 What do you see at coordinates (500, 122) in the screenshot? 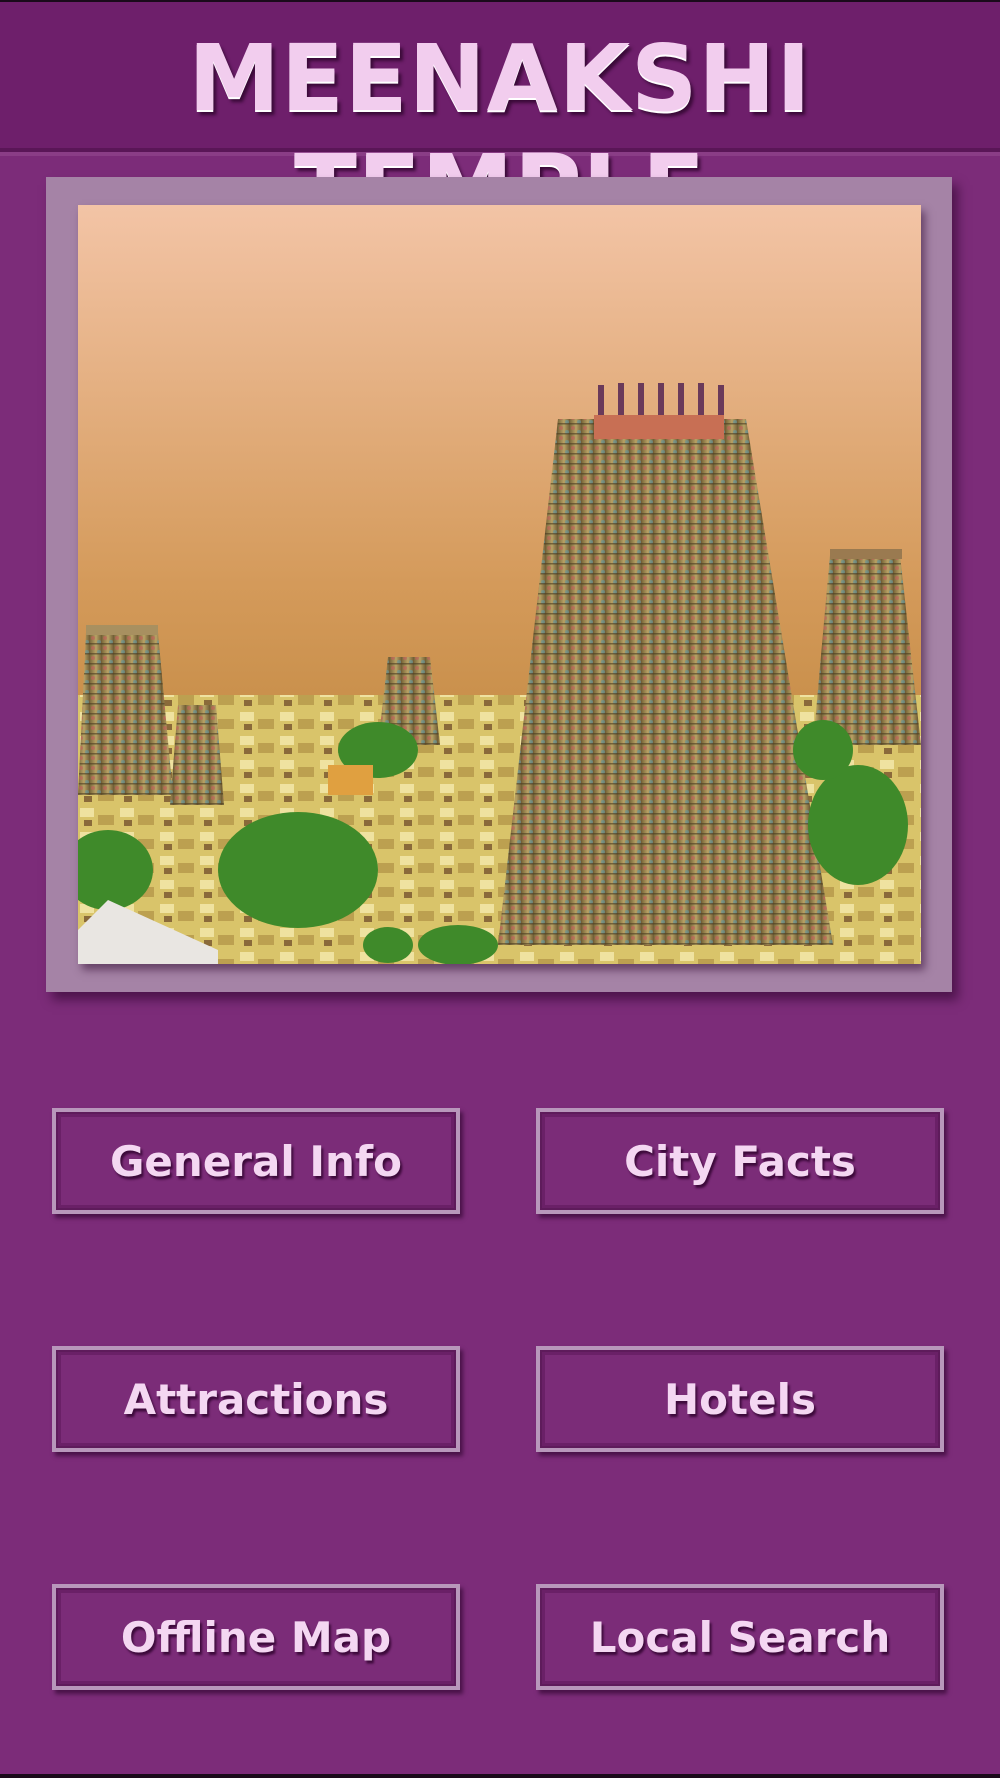
I see `app-header: MEENAKSHI TEMPLE` at bounding box center [500, 122].